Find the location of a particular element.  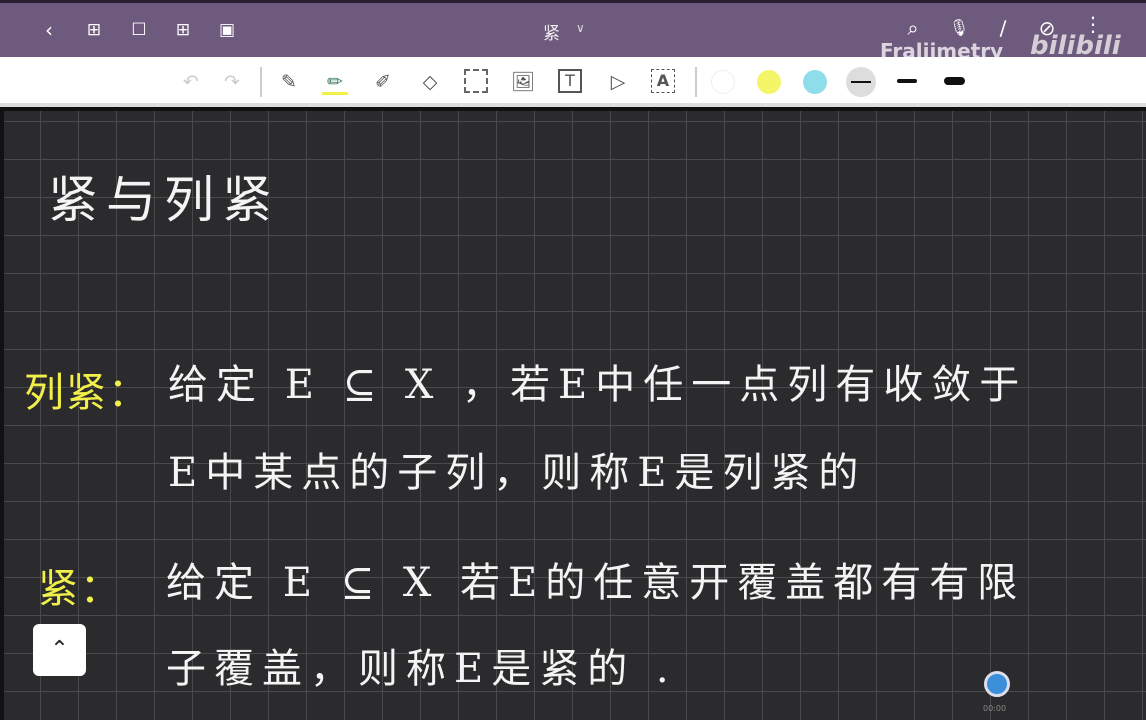

lasso-icon is located at coordinates (476, 81).